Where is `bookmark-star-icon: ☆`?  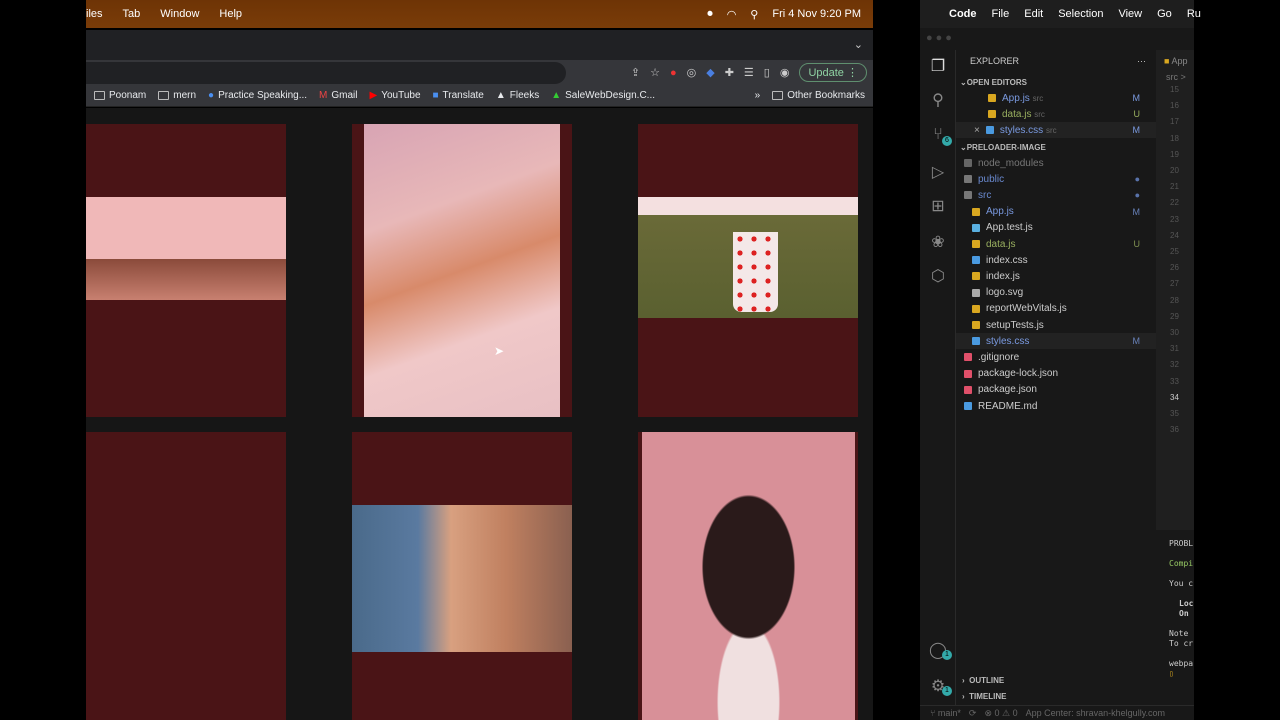 bookmark-star-icon: ☆ is located at coordinates (655, 72).